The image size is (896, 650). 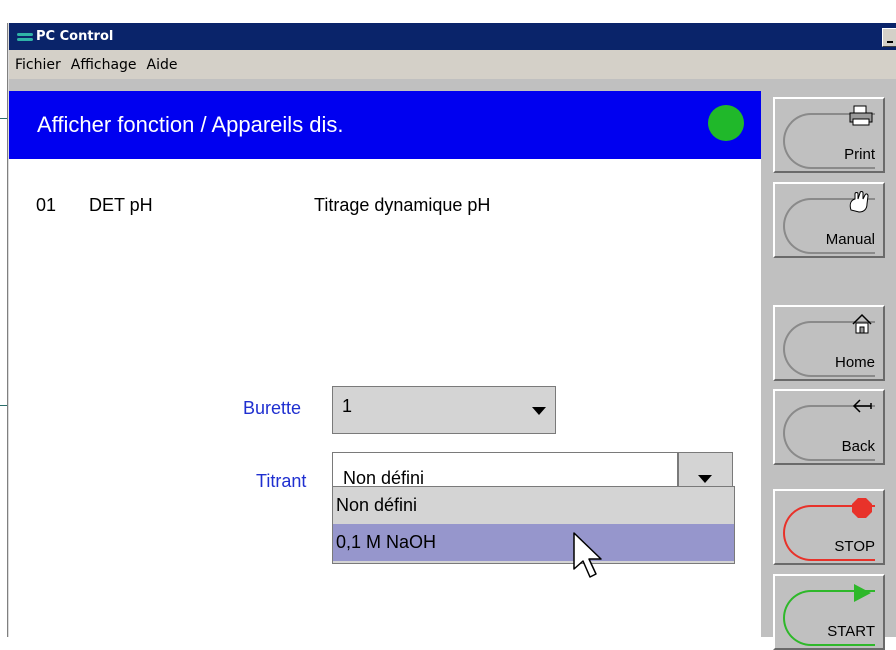 I want to click on burette-value: 1, so click(x=347, y=406).